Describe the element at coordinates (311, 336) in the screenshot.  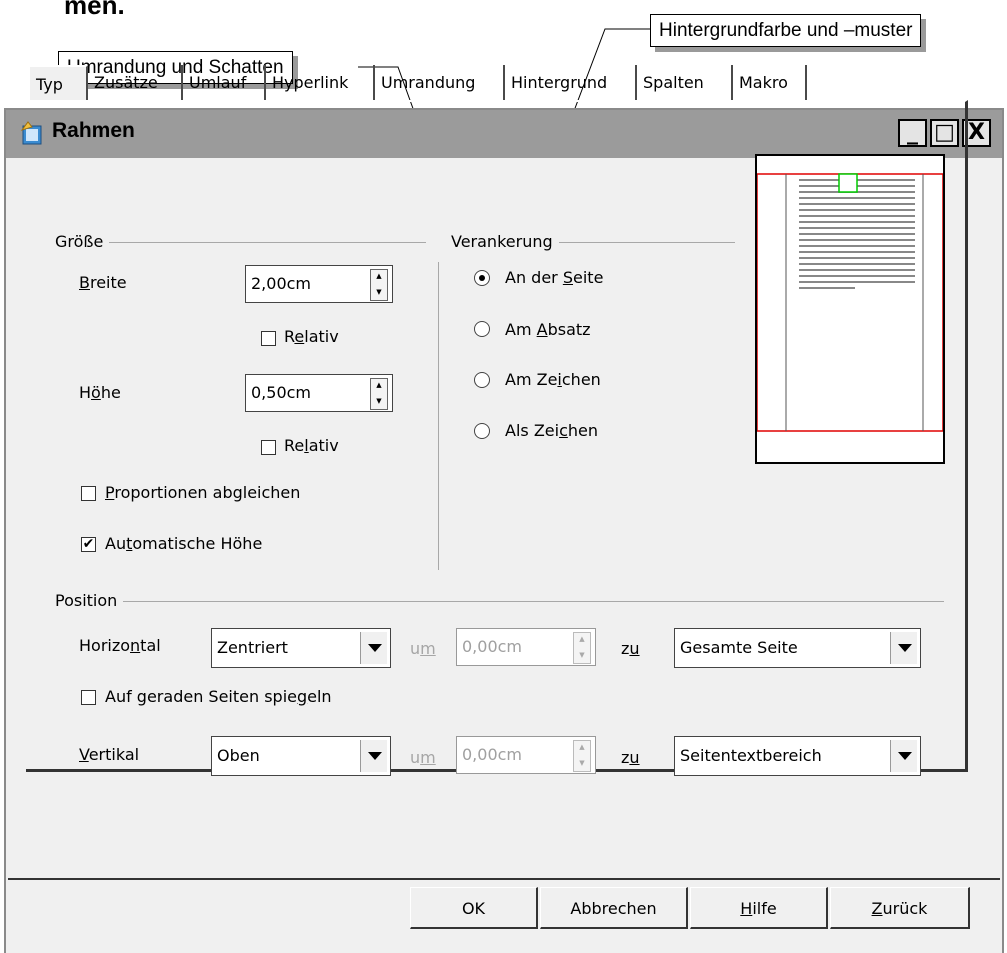
I see `width-relative-label: Relativ` at that location.